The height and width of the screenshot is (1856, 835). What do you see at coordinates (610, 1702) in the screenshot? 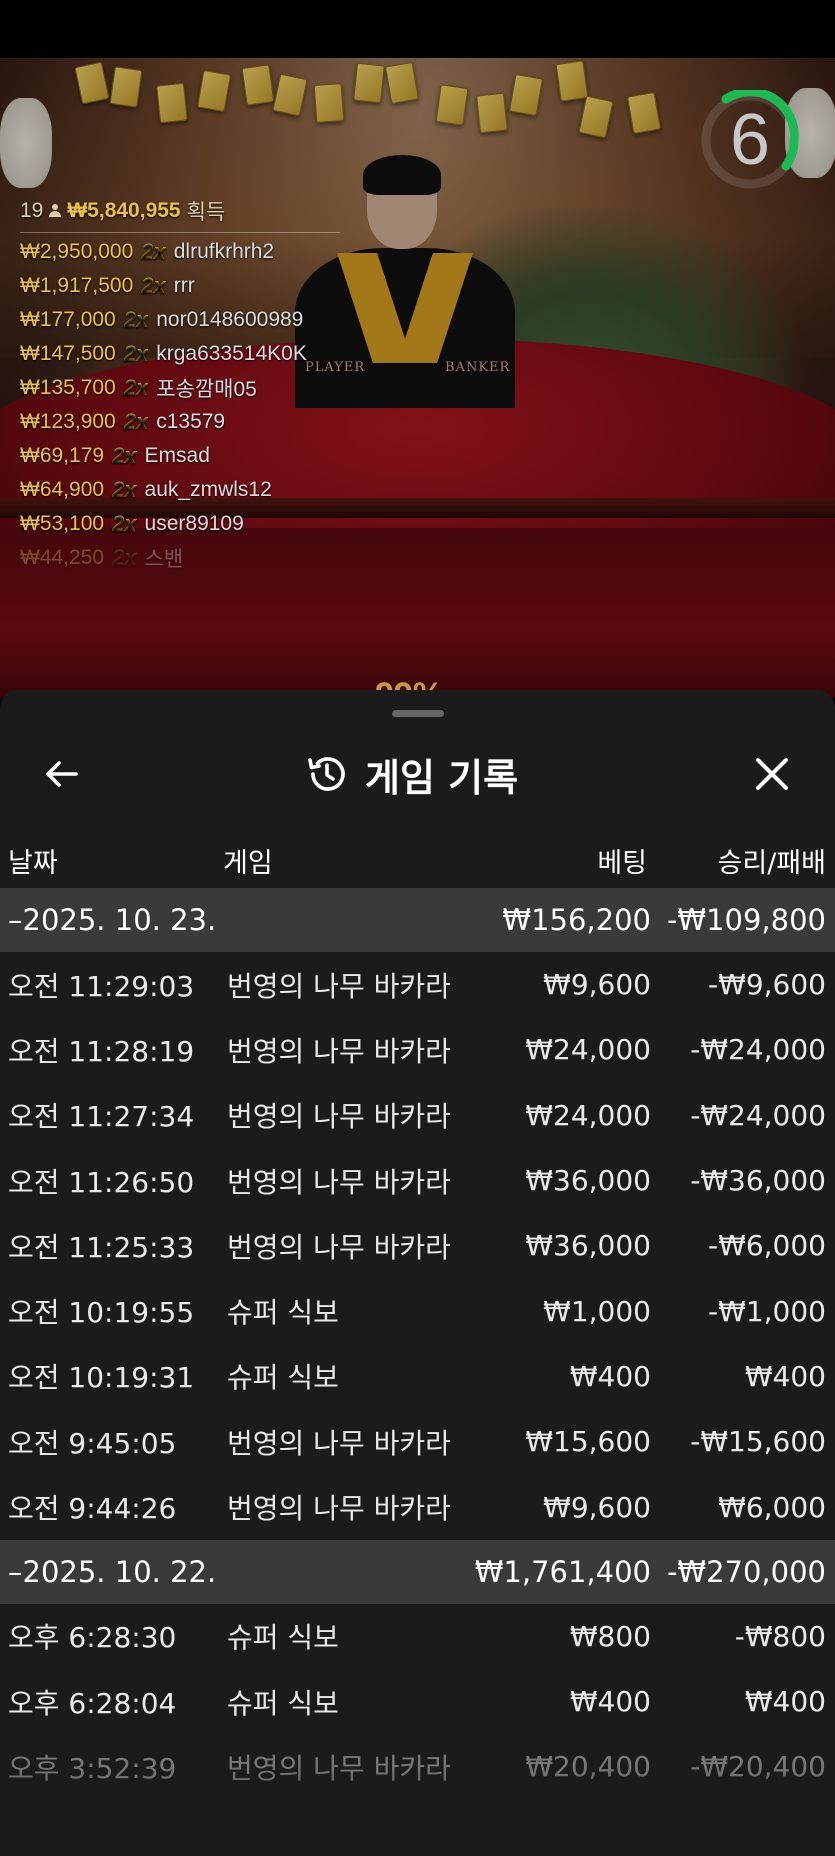
I see `row-bet: ₩400` at bounding box center [610, 1702].